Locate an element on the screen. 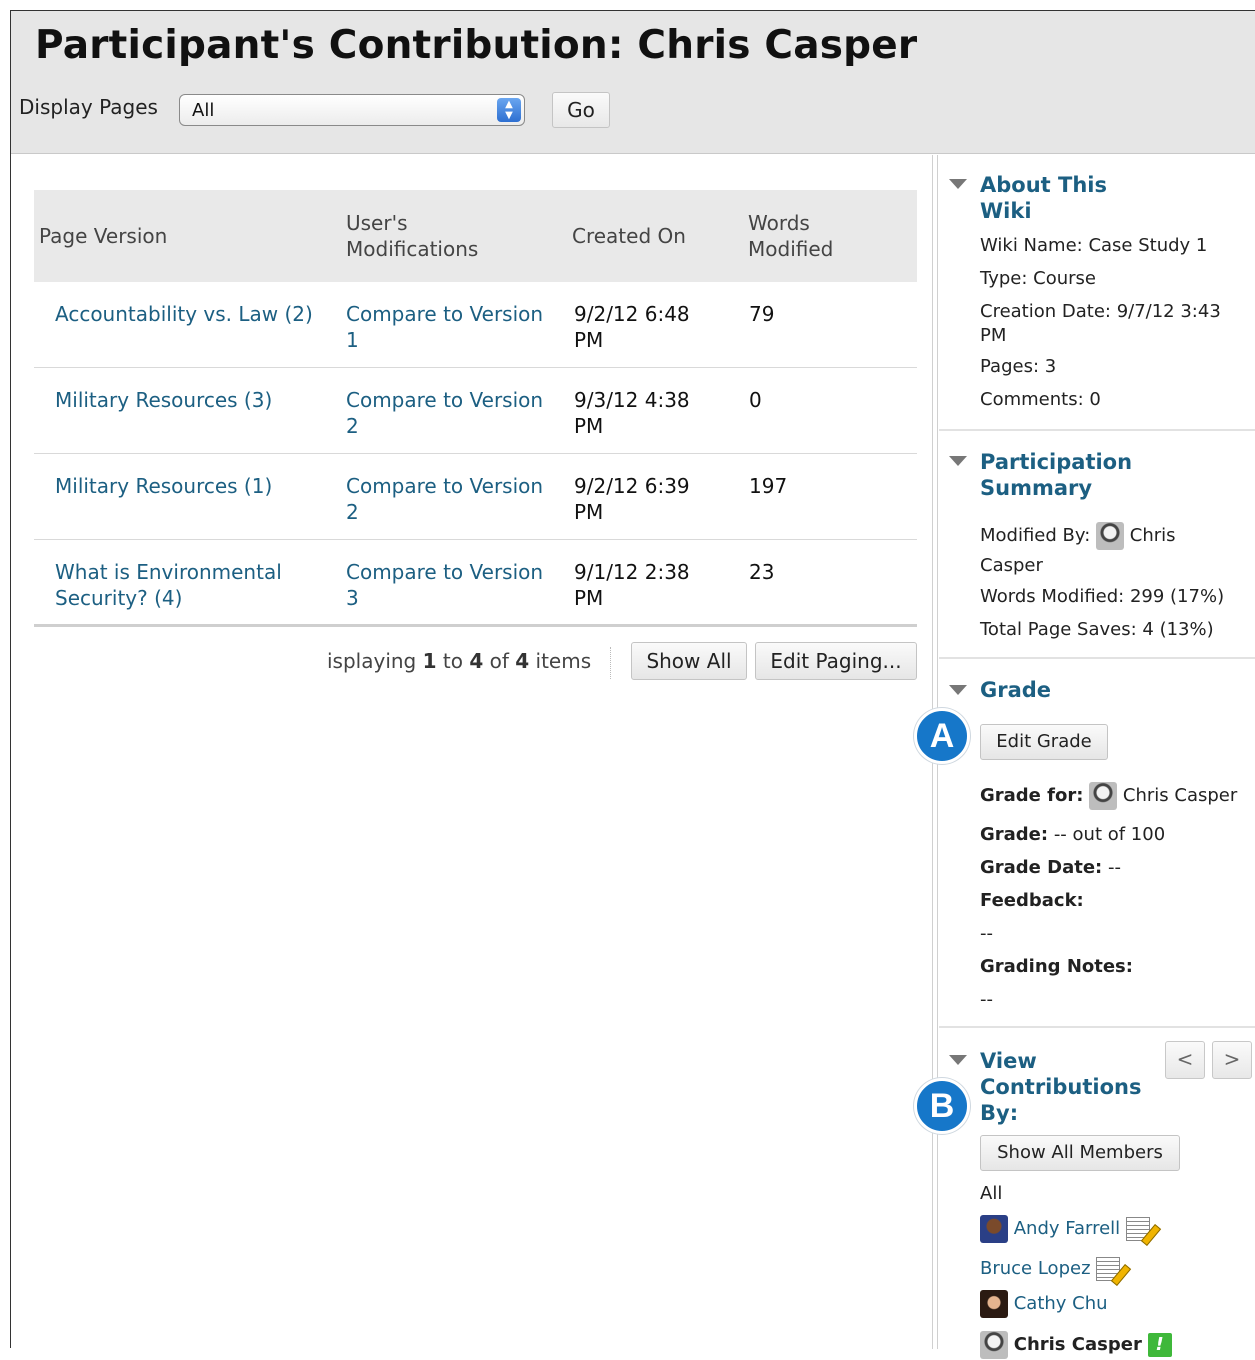 The image size is (1255, 1360). page-title: Participant's Contribution: Chris Casper is located at coordinates (476, 45).